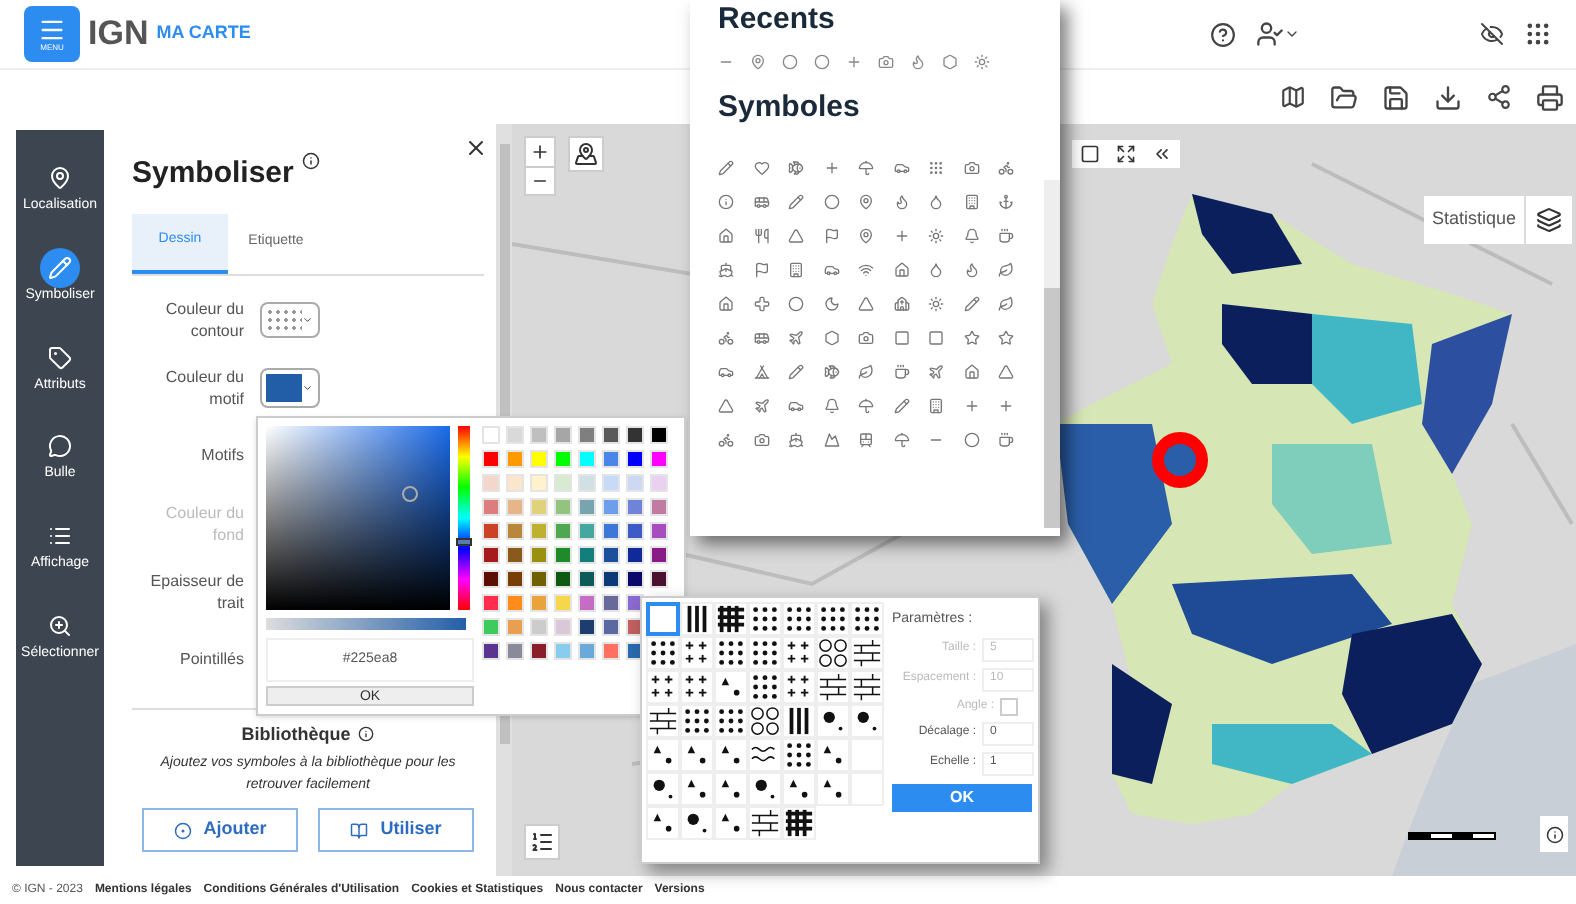 This screenshot has height=904, width=1576. Describe the element at coordinates (196, 591) in the screenshot. I see `field-label: Epaisseur de trait` at that location.